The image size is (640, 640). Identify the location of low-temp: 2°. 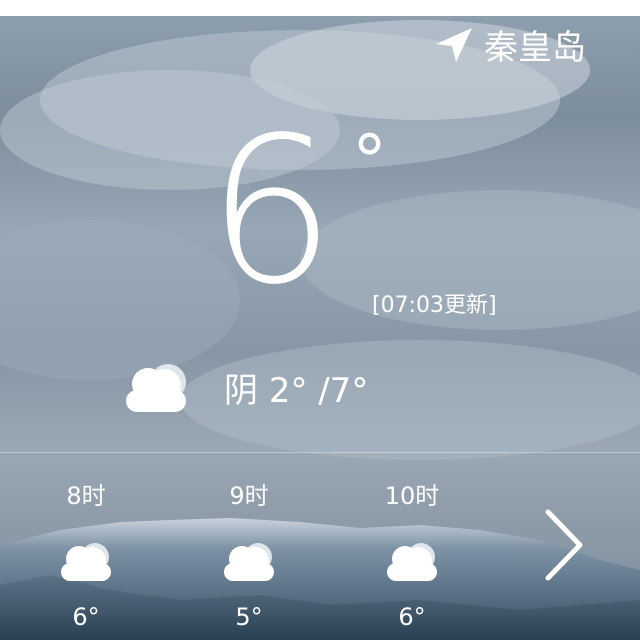
(288, 391).